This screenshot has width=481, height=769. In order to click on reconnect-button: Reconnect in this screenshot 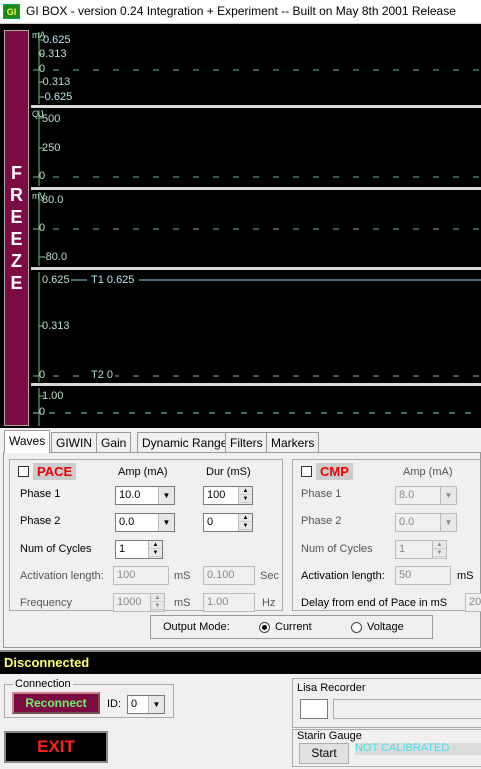, I will do `click(56, 703)`.